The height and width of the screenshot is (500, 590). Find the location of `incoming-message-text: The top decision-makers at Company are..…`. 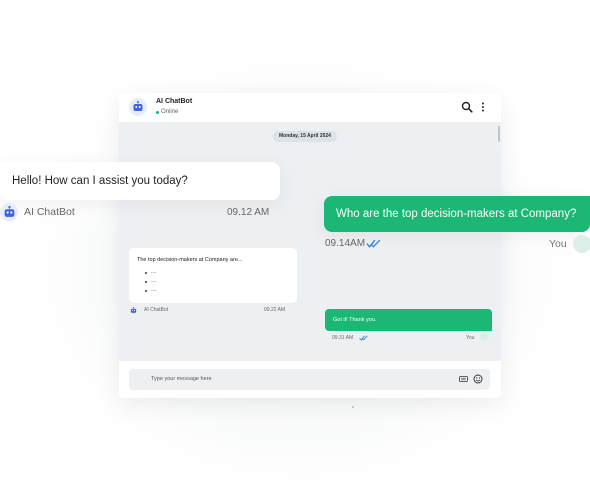

incoming-message-text: The top decision-makers at Company are..… is located at coordinates (190, 260).